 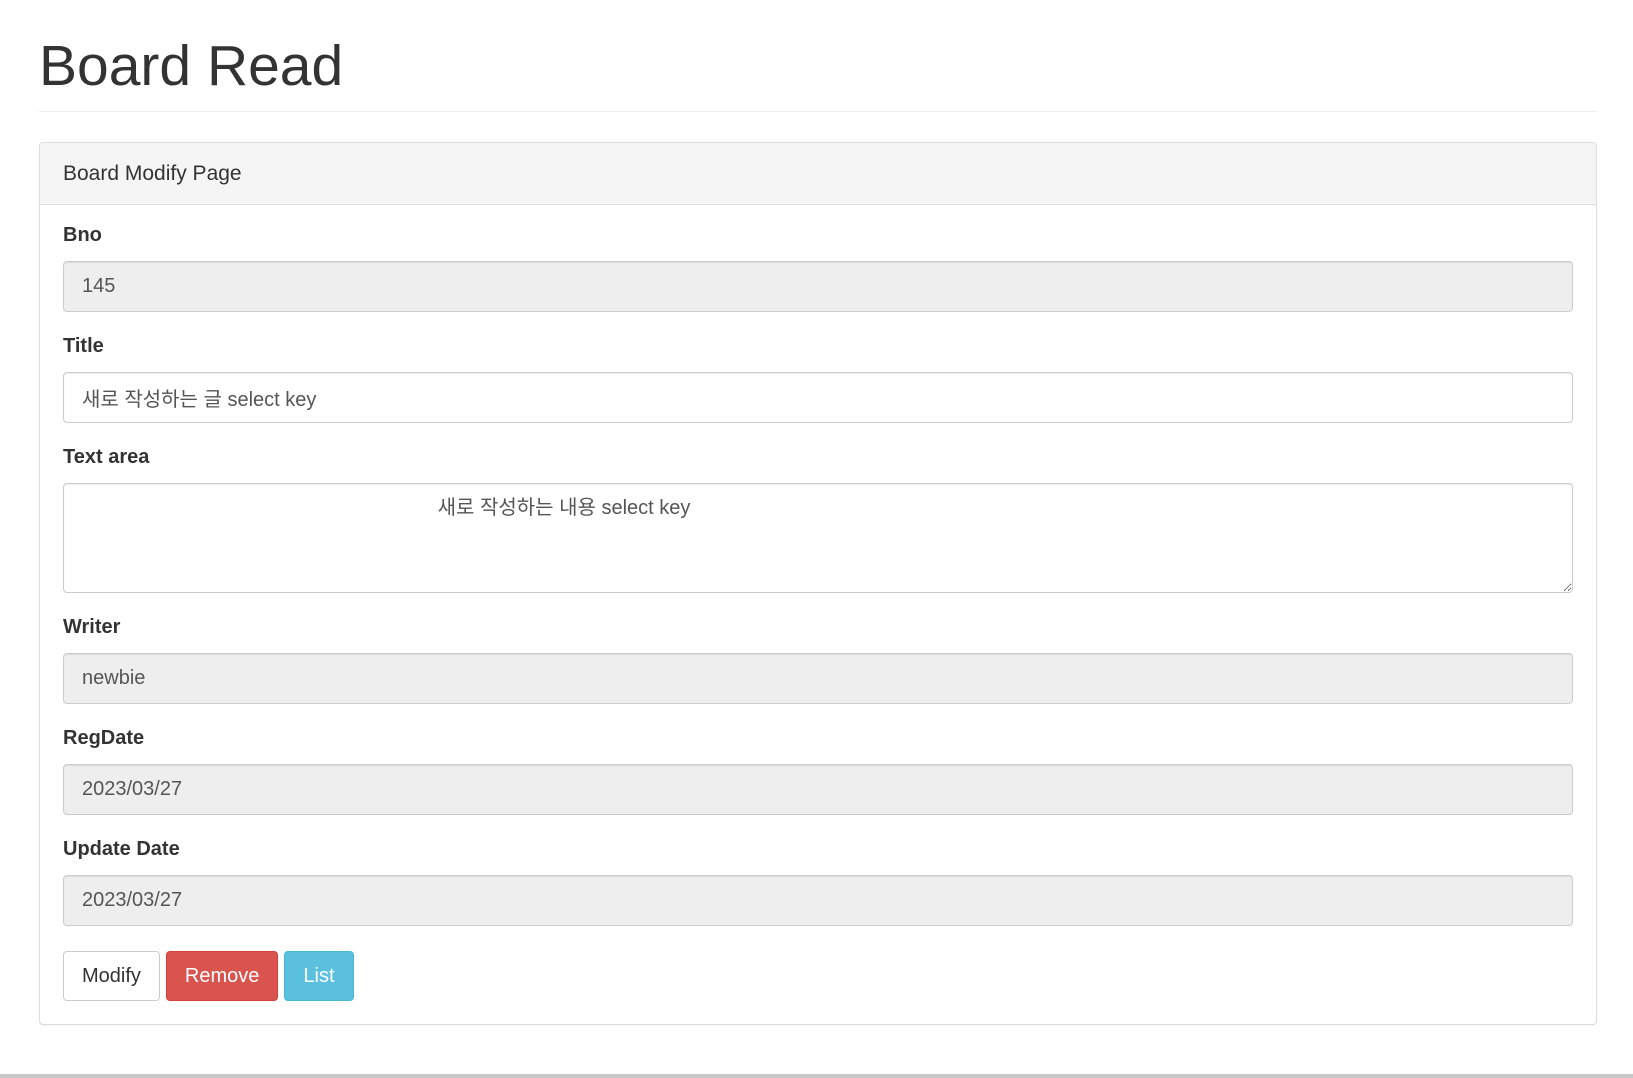 I want to click on writer-label: Writer, so click(x=92, y=627).